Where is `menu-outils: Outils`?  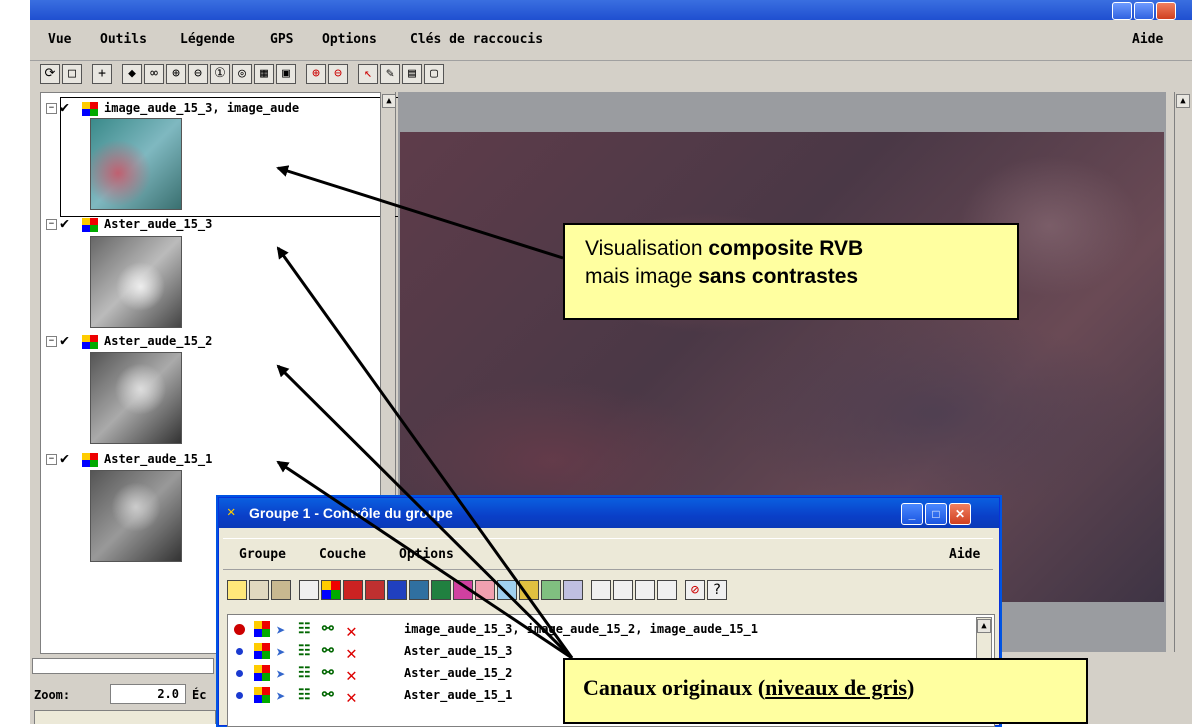
menu-outils: Outils is located at coordinates (123, 39).